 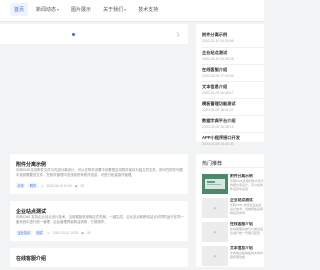 I want to click on recommend-thumbnail, so click(x=215, y=184).